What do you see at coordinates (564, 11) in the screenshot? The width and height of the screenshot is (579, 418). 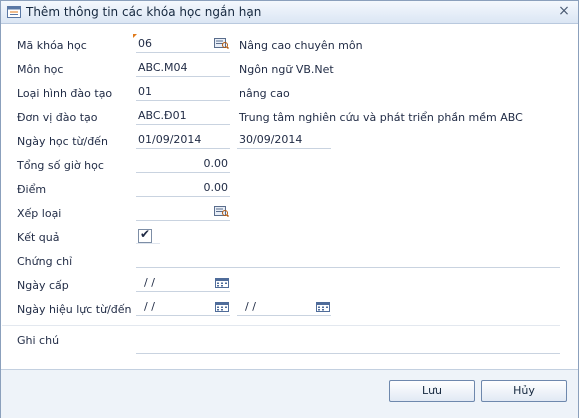 I see `close-icon: ×` at bounding box center [564, 11].